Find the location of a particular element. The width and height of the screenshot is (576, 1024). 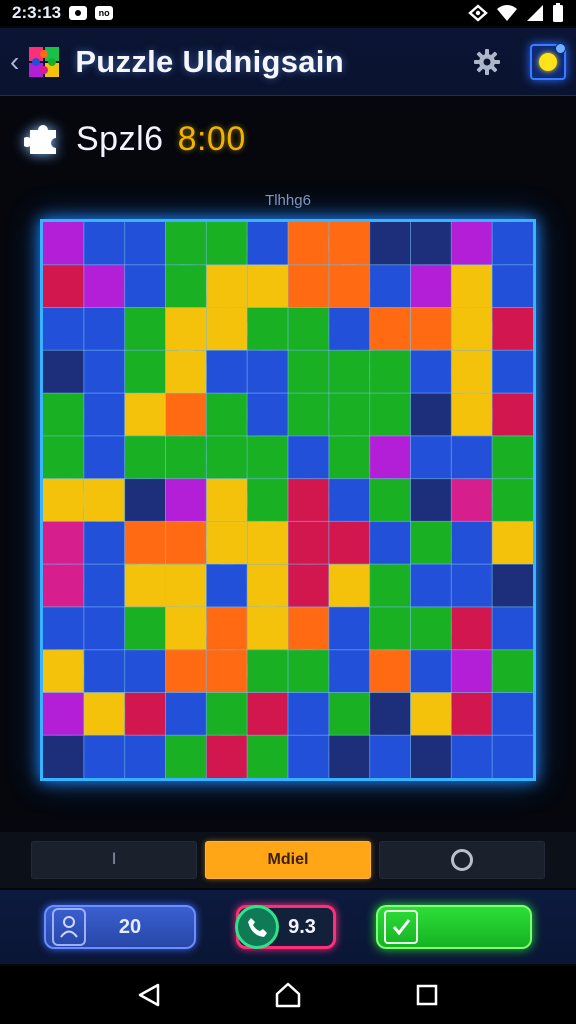

cell-signal-icon is located at coordinates (535, 13).